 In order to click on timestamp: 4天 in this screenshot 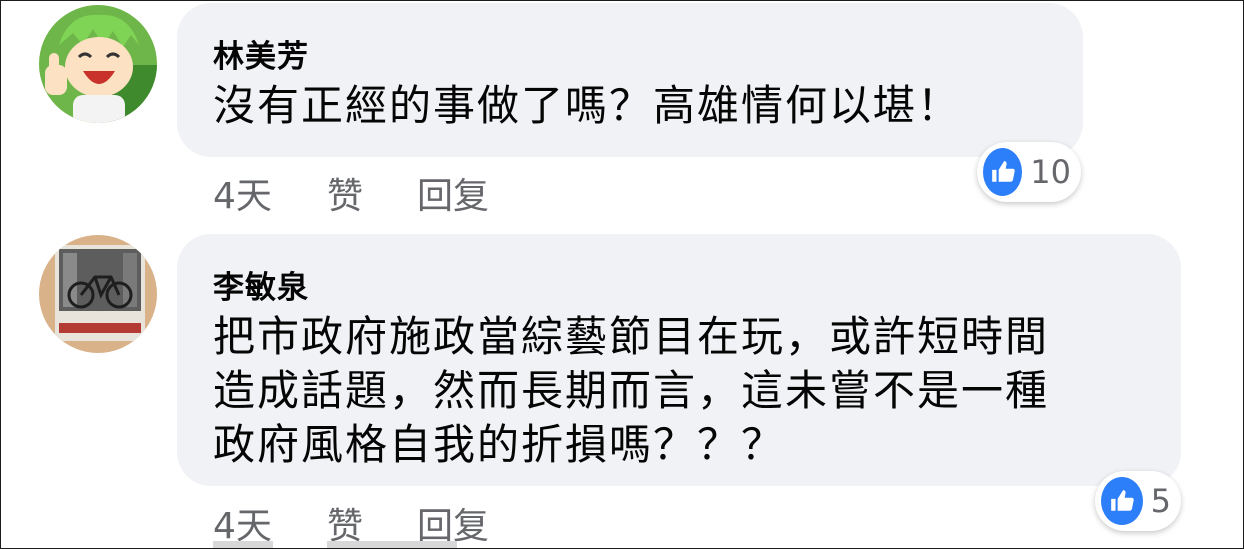, I will do `click(242, 193)`.